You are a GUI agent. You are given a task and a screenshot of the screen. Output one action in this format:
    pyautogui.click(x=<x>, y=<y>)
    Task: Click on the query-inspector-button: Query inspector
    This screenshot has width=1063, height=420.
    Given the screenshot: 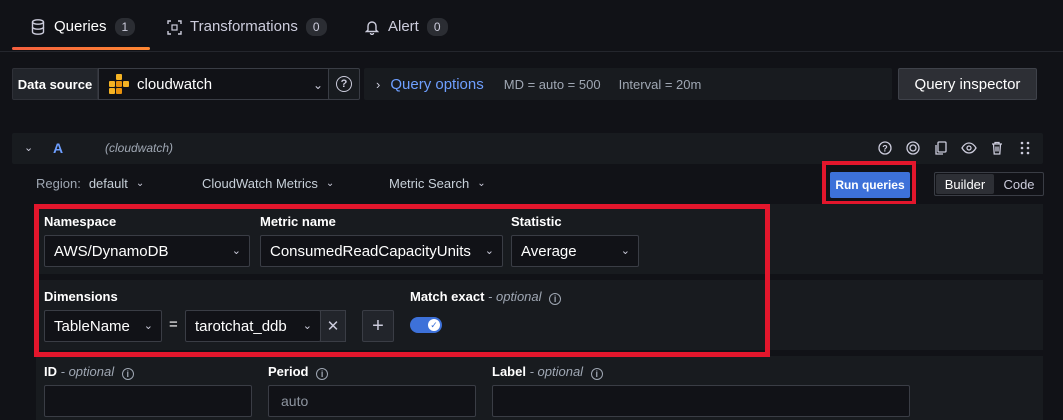 What is the action you would take?
    pyautogui.click(x=967, y=84)
    